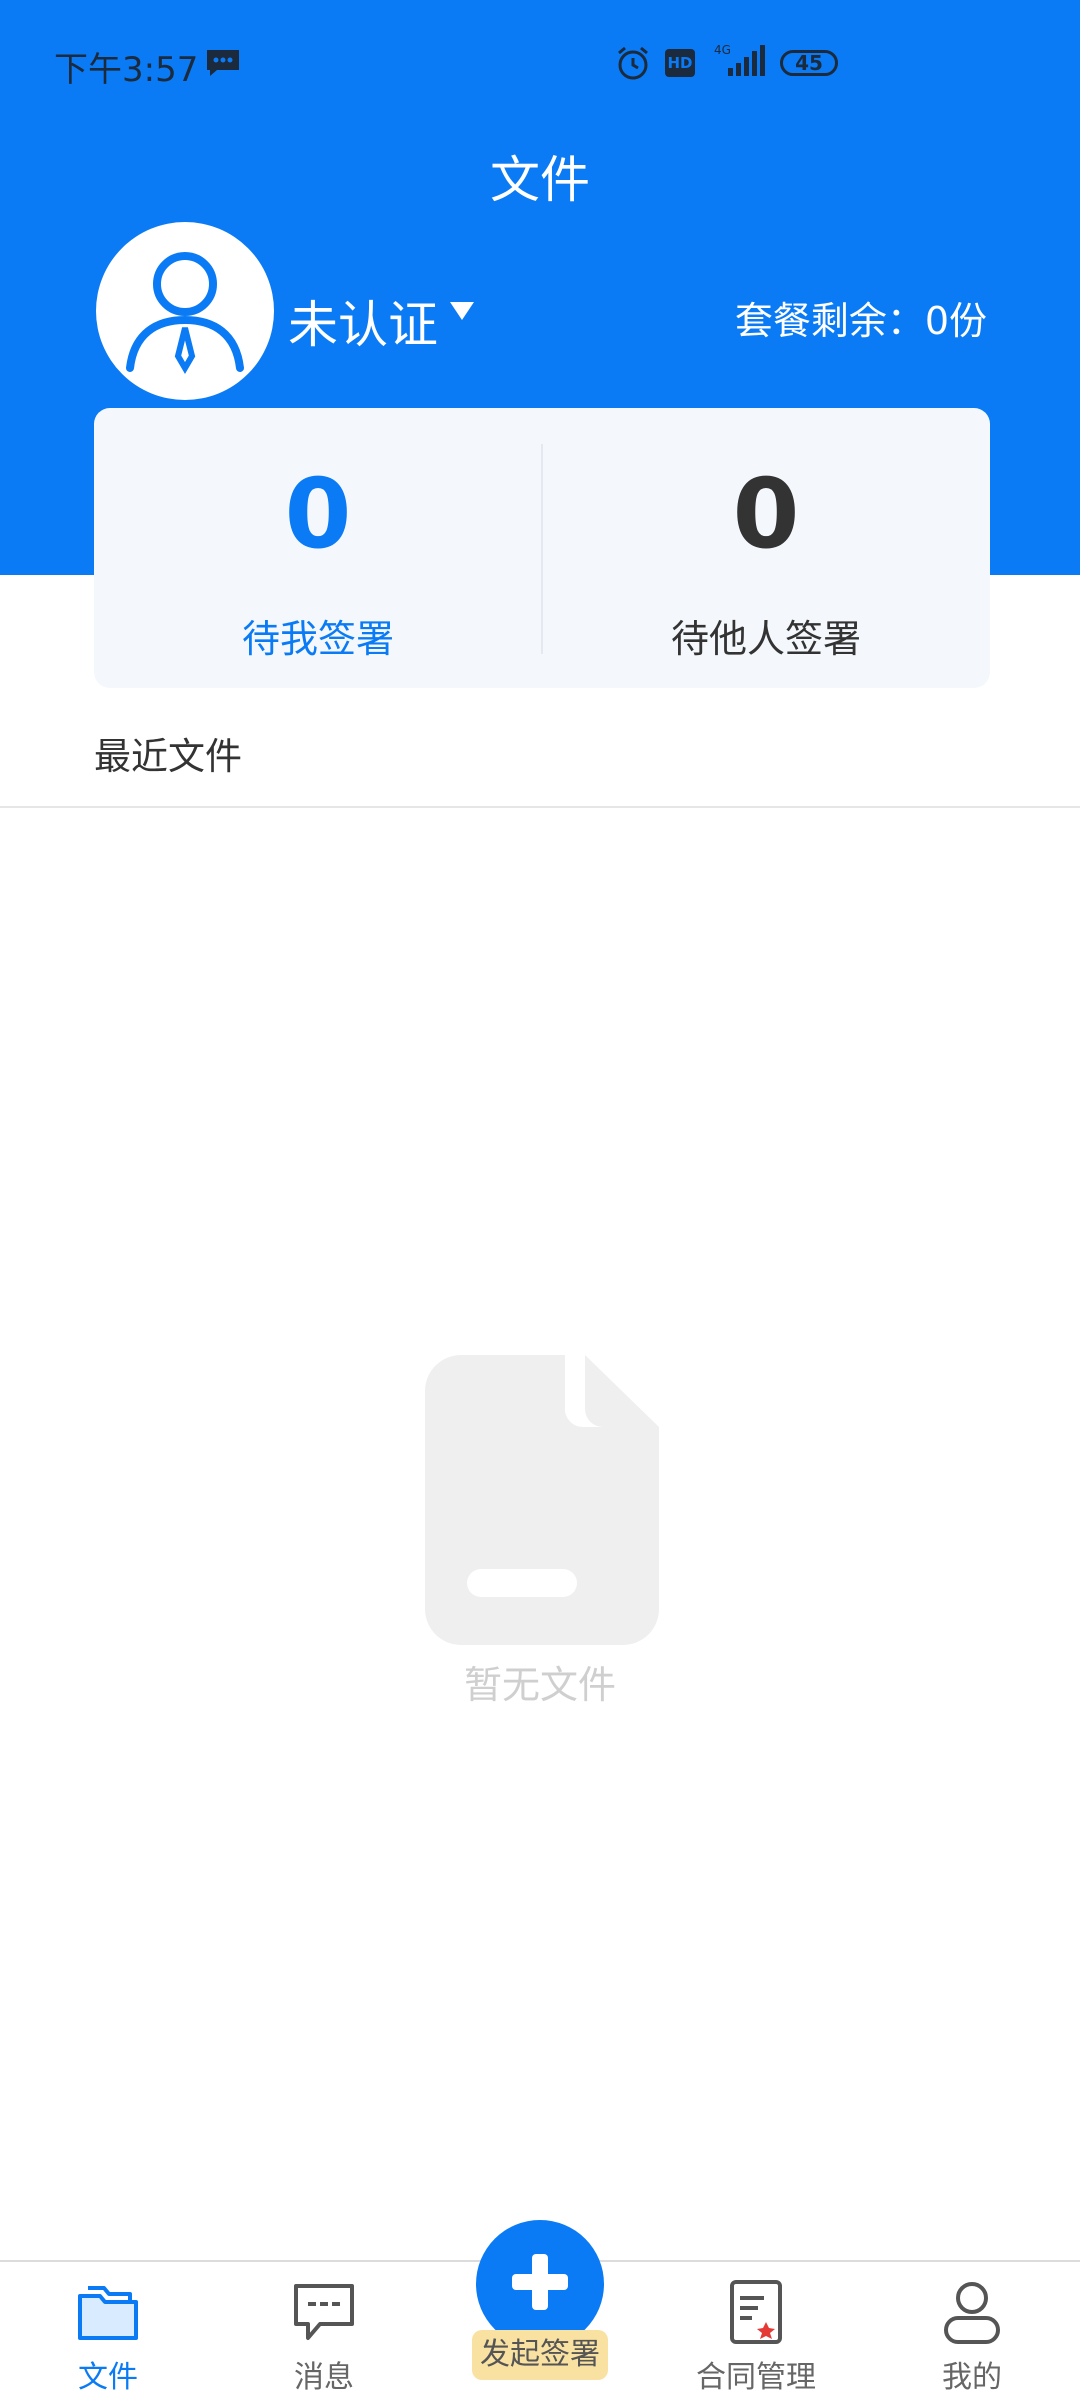  I want to click on avatar, so click(185, 311).